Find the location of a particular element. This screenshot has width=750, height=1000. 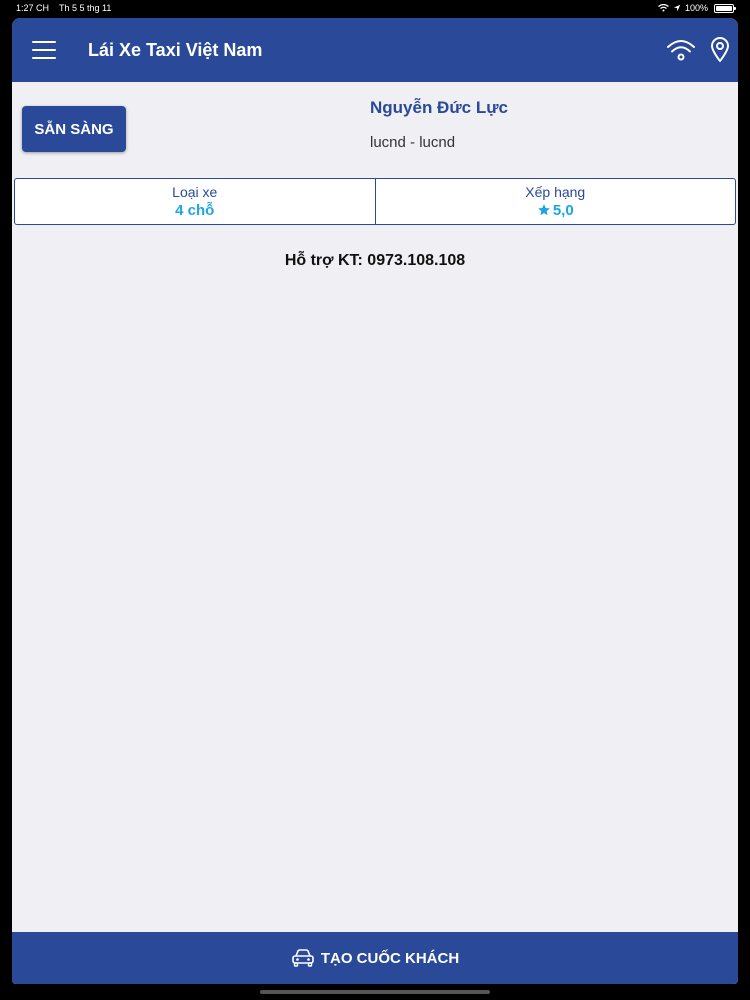

star-icon is located at coordinates (543, 210).